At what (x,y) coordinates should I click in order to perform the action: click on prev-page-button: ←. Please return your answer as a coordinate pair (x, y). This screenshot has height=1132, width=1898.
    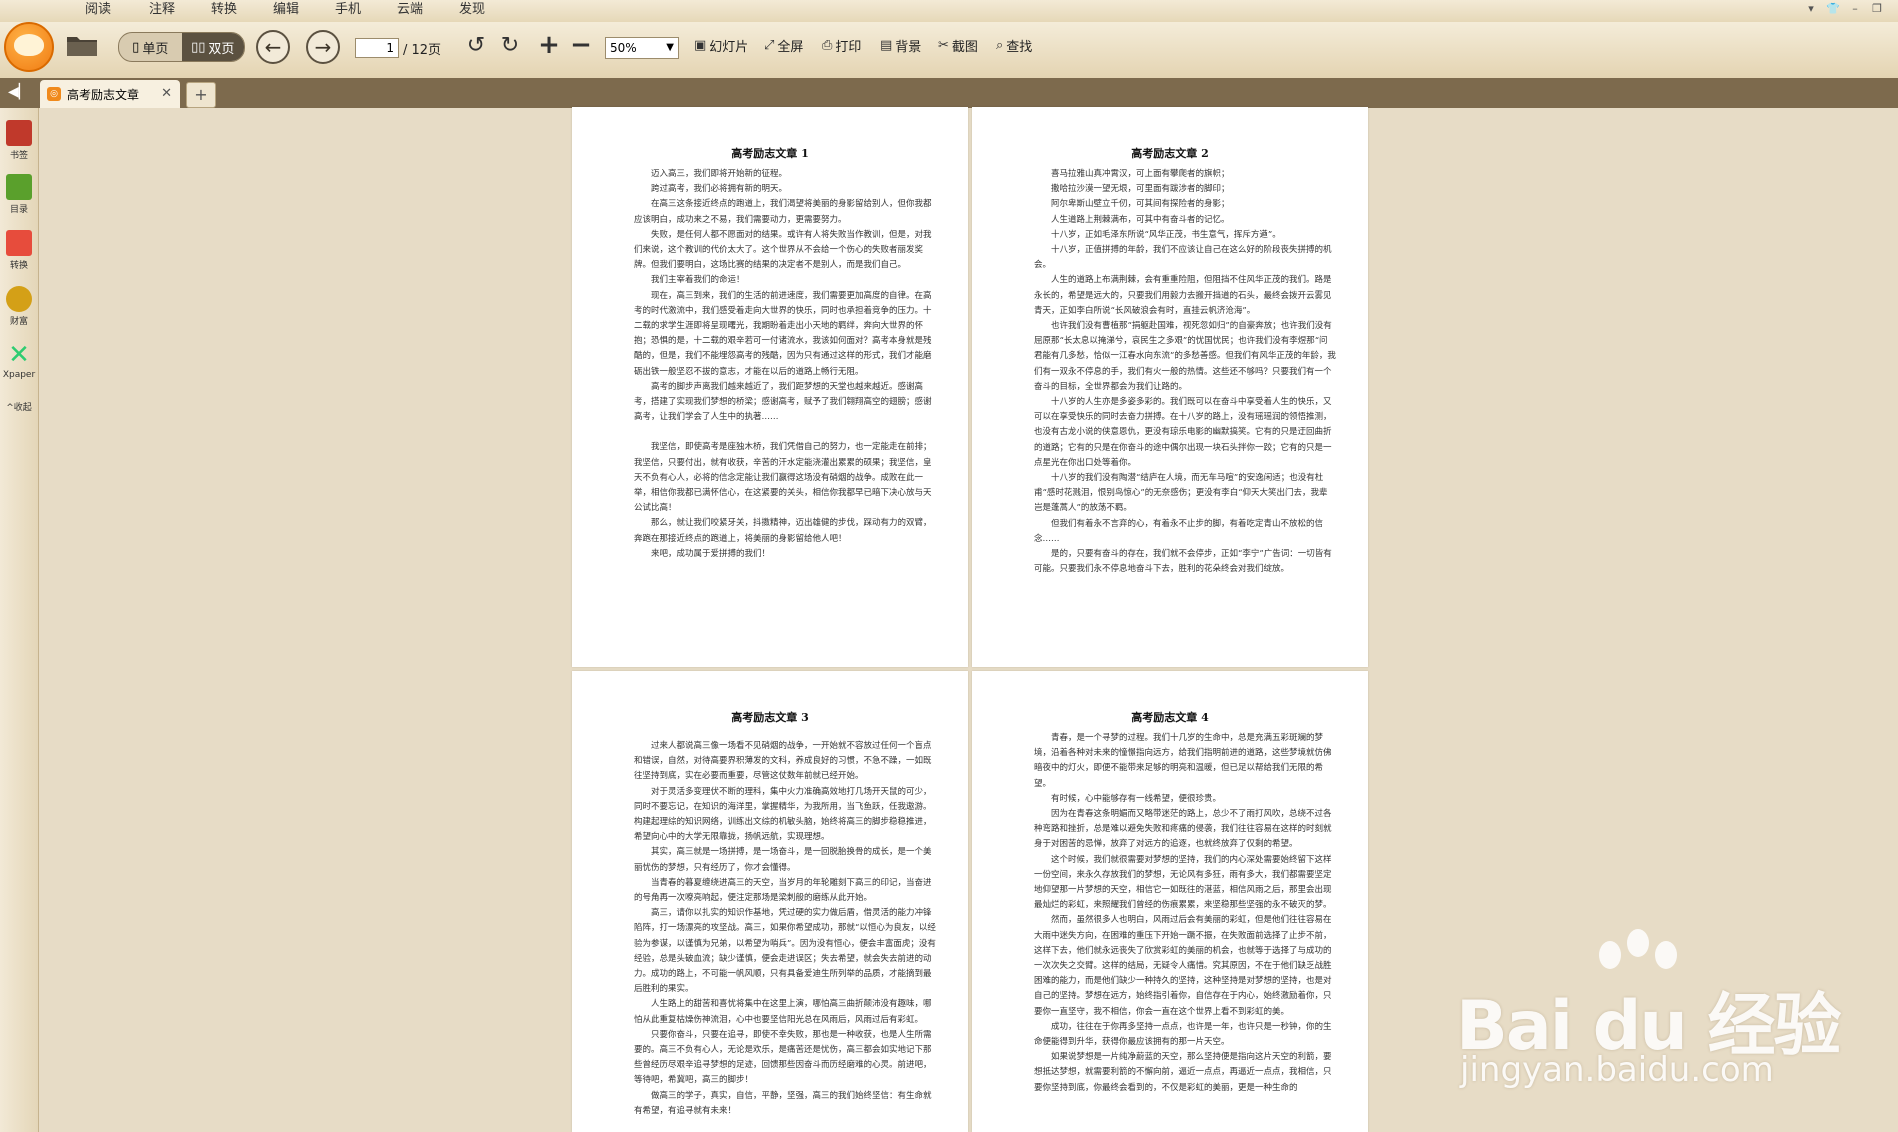
    Looking at the image, I should click on (273, 47).